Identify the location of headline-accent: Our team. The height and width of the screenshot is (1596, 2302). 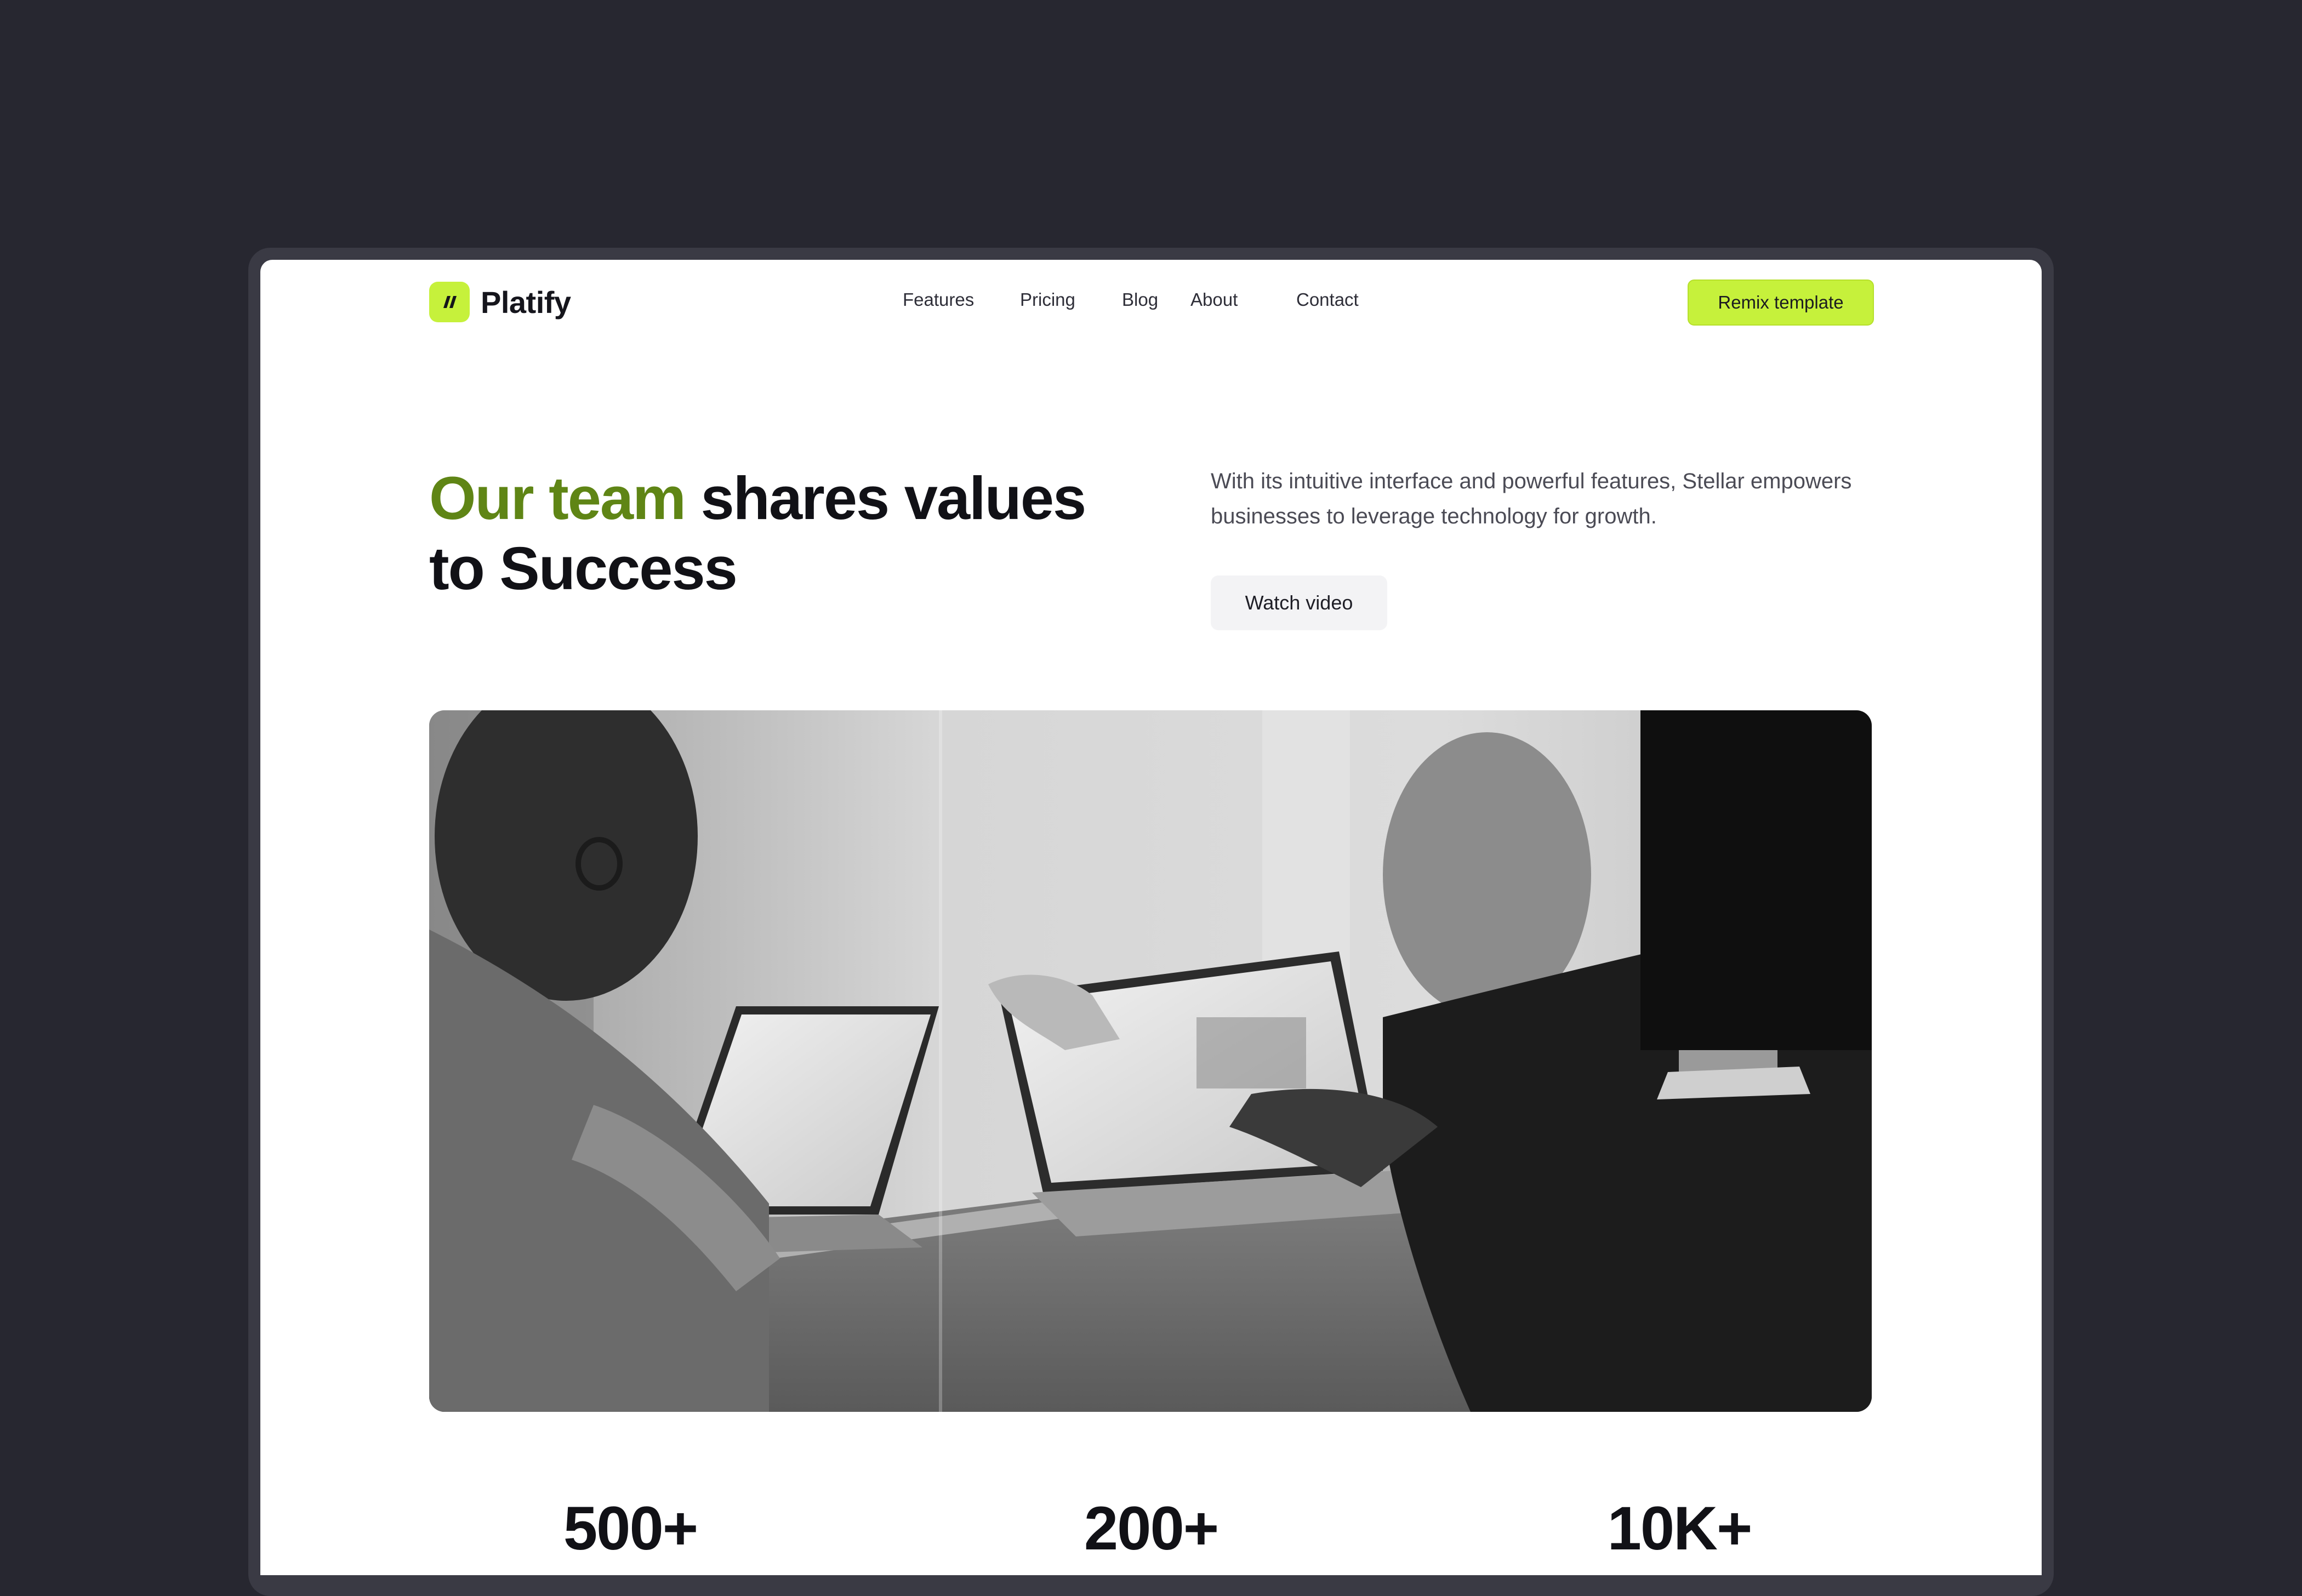
(557, 498).